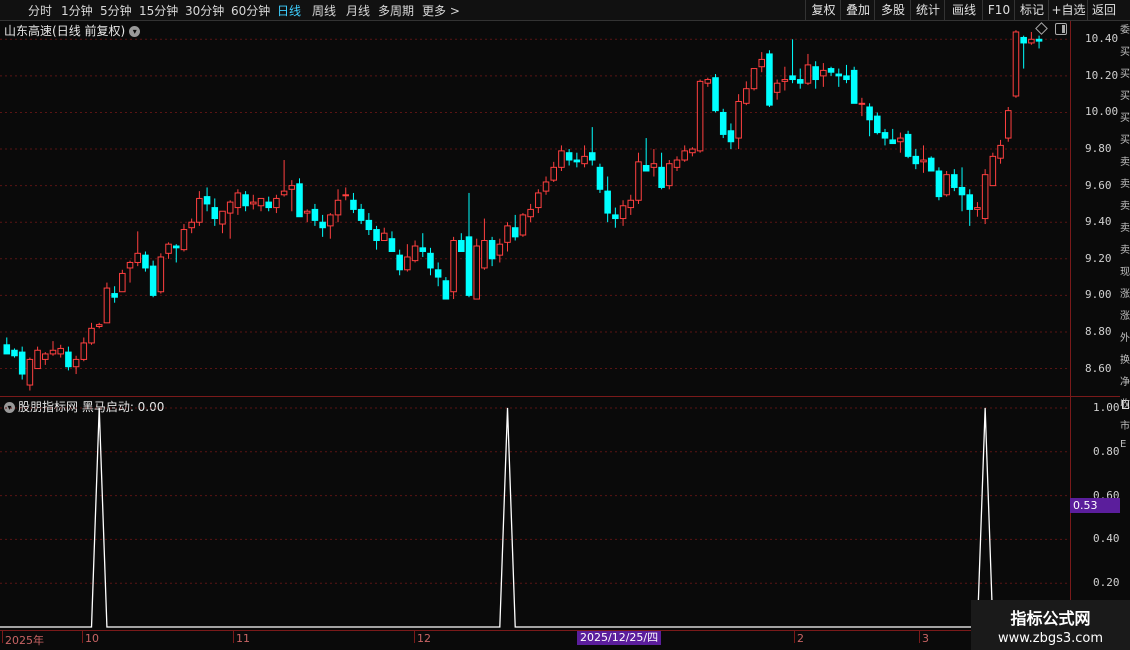  I want to click on period-tab-4: 30分钟, so click(204, 10).